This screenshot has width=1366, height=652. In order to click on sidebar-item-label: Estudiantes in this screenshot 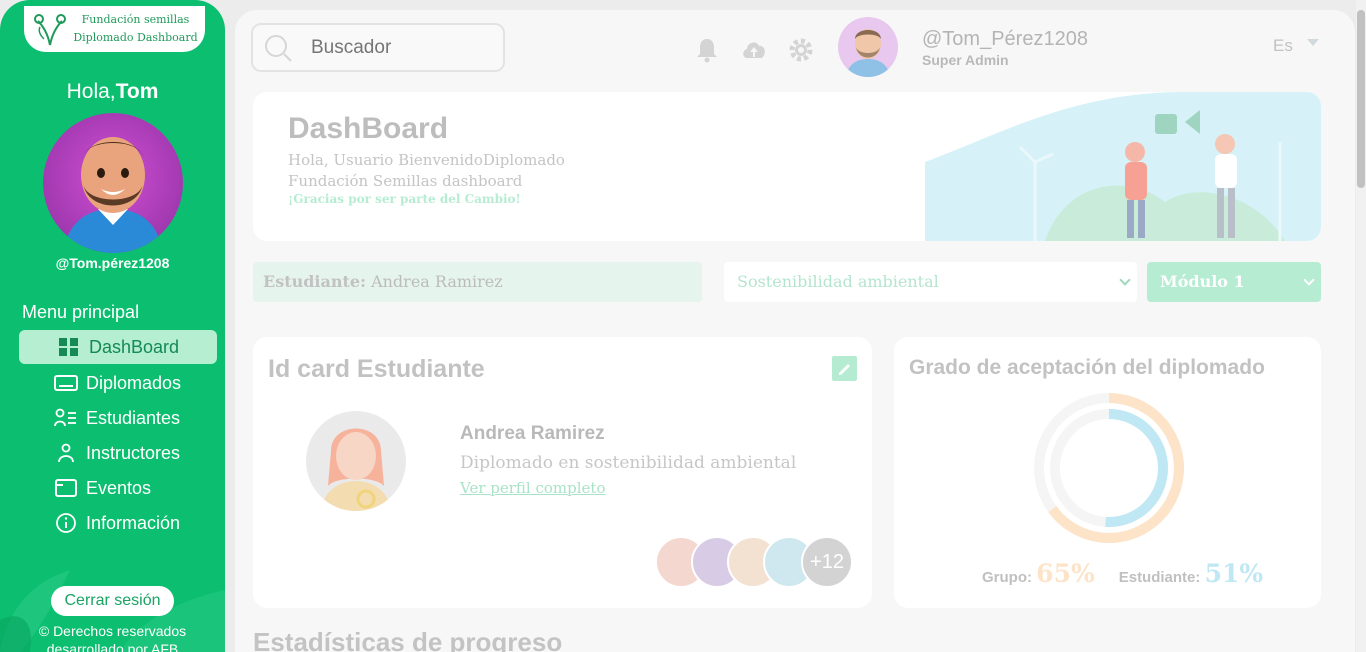, I will do `click(133, 417)`.